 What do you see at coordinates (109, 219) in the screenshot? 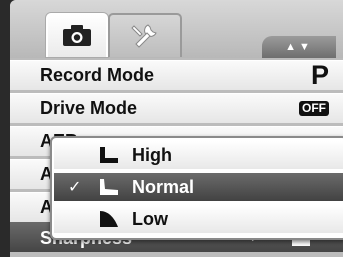
I see `sharpness-low-icon` at bounding box center [109, 219].